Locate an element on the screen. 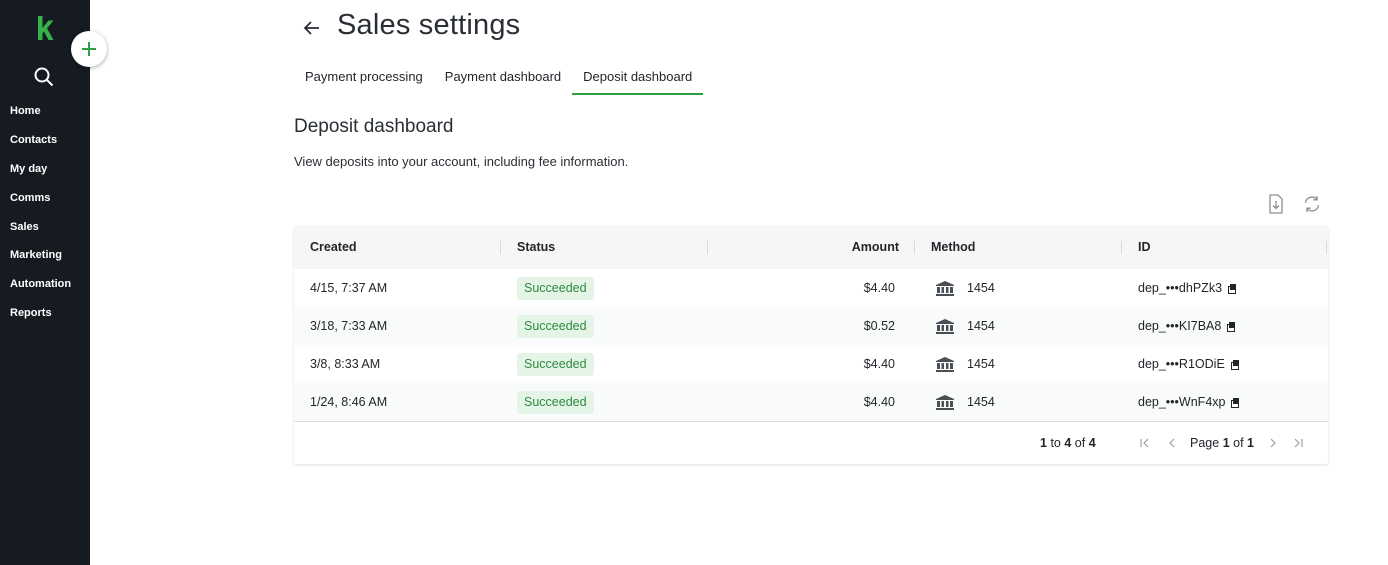 Image resolution: width=1388 pixels, height=565 pixels. deposit-id: dep_•••R1ODiE is located at coordinates (1181, 364).